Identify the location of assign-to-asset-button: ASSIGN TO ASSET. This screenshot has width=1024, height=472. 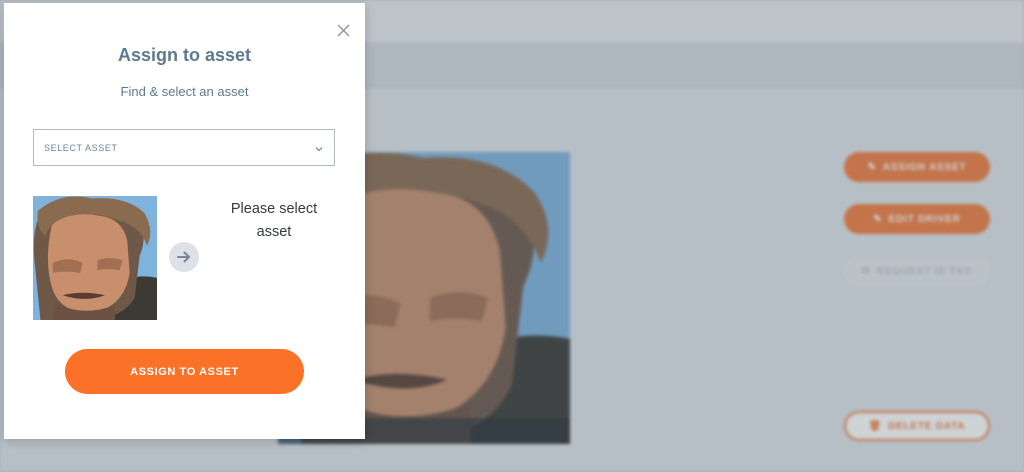
(184, 371).